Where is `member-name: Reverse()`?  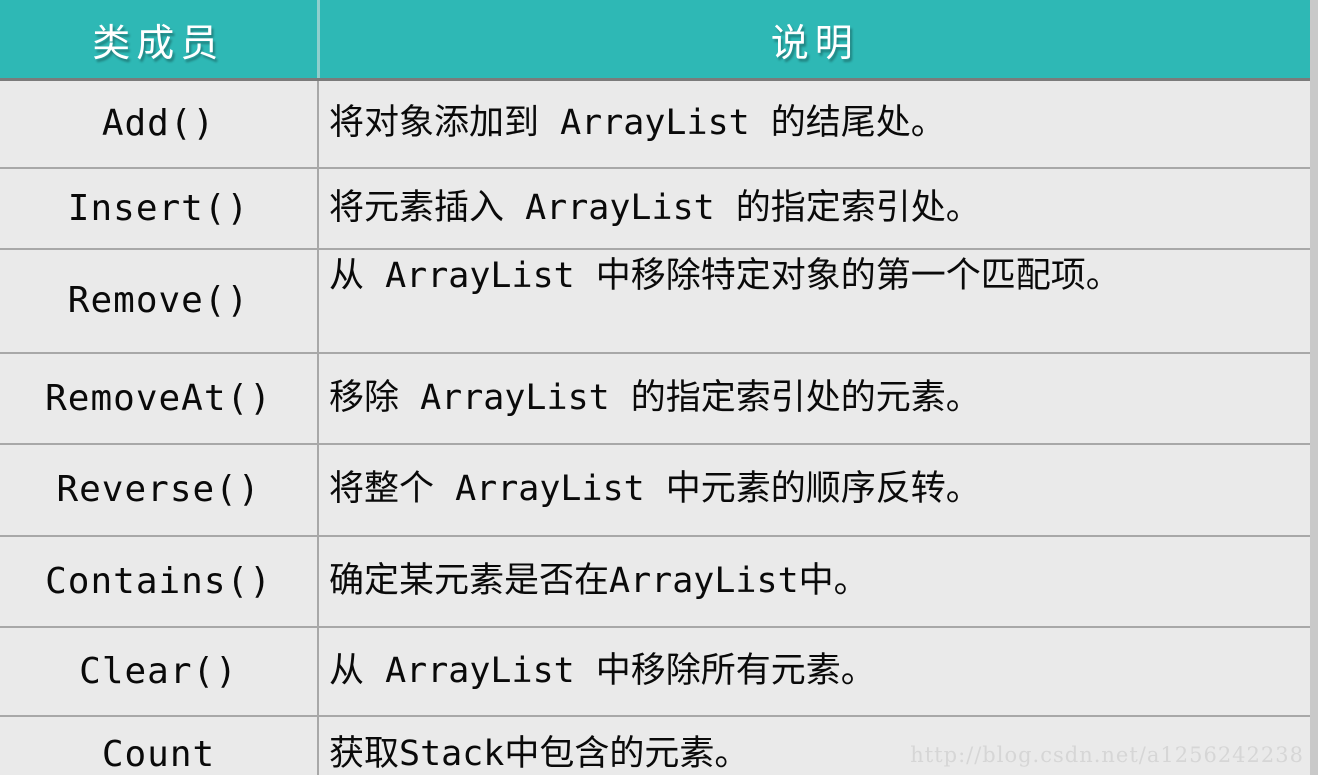
member-name: Reverse() is located at coordinates (158, 490).